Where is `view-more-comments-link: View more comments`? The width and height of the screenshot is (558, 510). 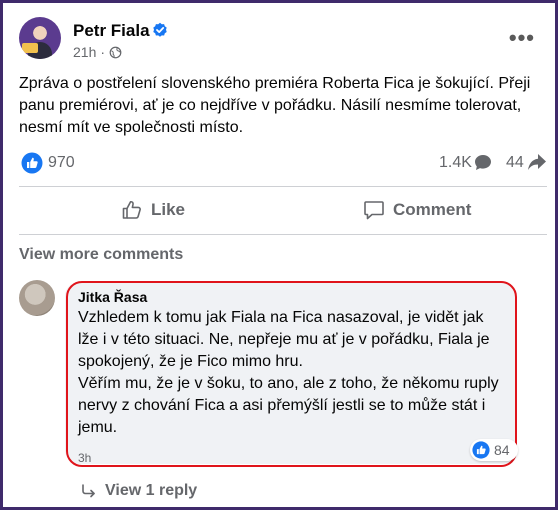
view-more-comments-link: View more comments is located at coordinates (101, 255).